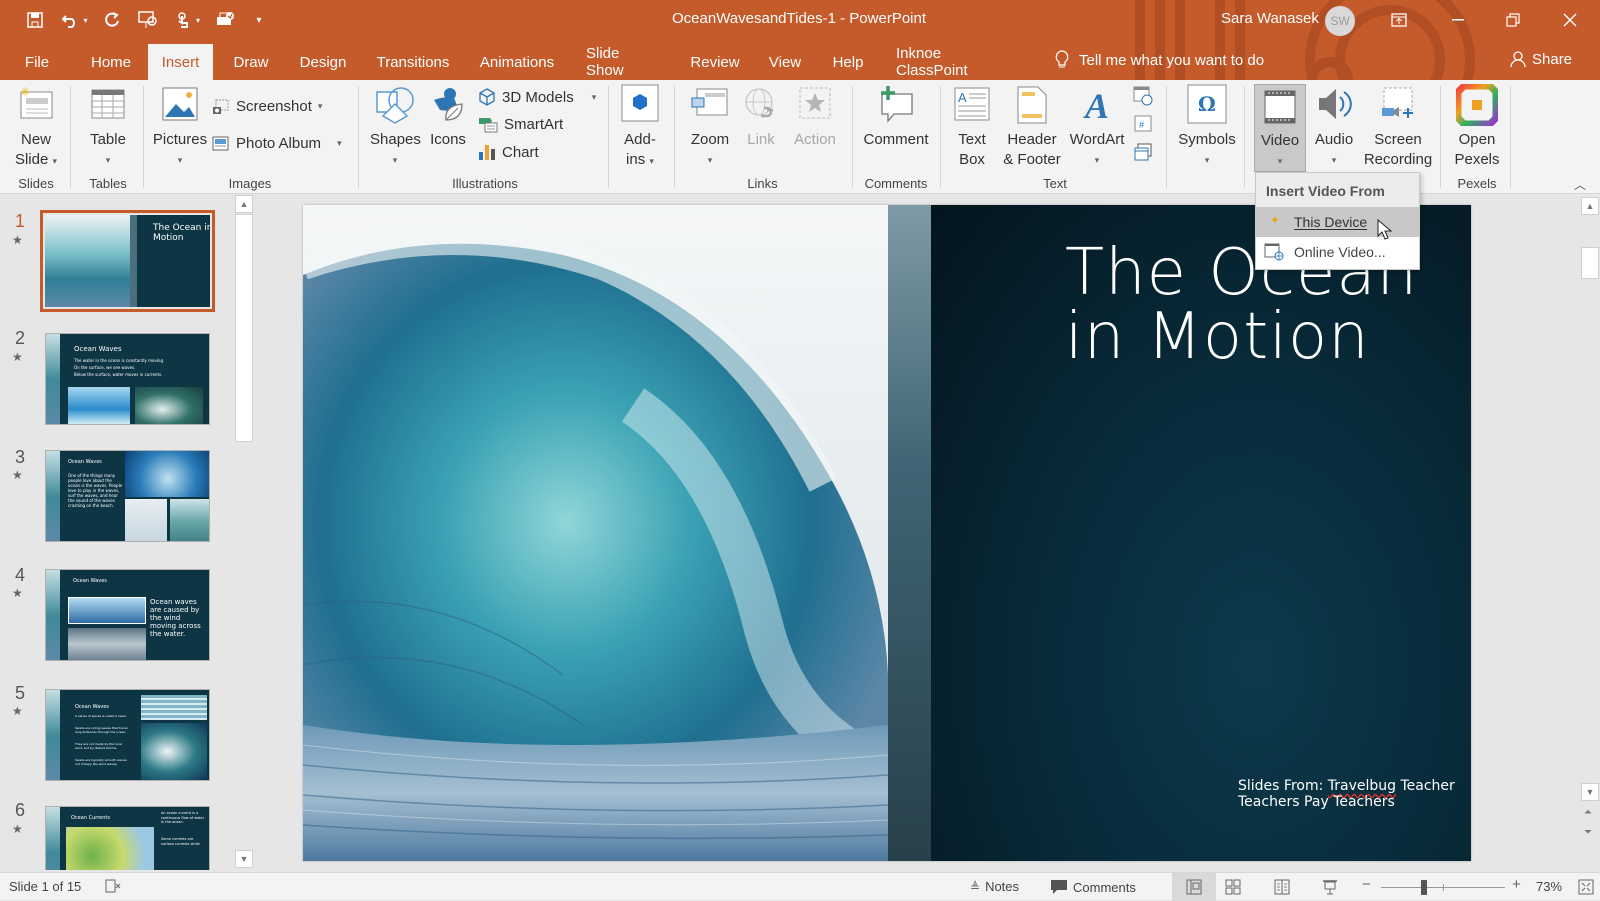 The width and height of the screenshot is (1600, 901). I want to click on normal-view-button, so click(1194, 887).